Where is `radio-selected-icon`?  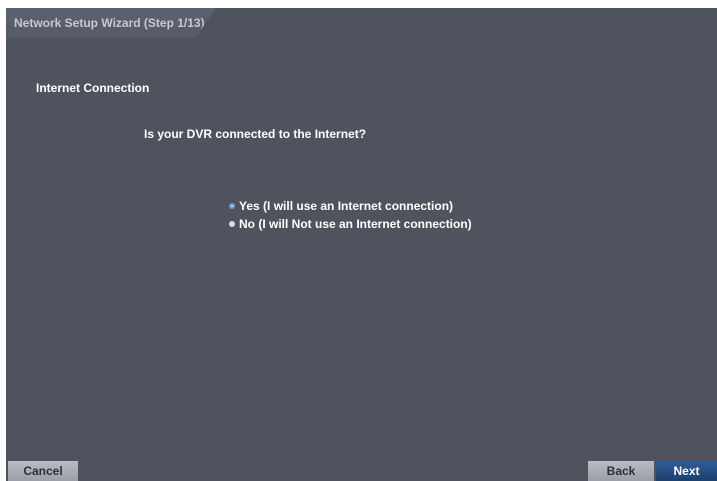
radio-selected-icon is located at coordinates (232, 206).